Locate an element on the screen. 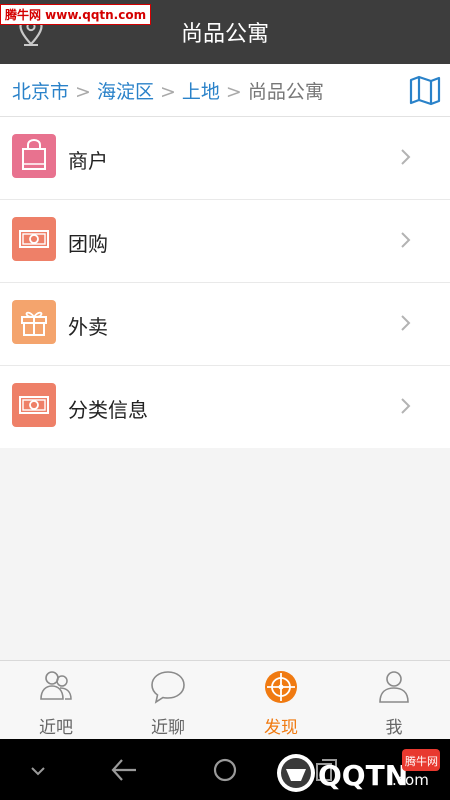 This screenshot has width=450, height=800. list-item-merchants: 商户 is located at coordinates (225, 158).